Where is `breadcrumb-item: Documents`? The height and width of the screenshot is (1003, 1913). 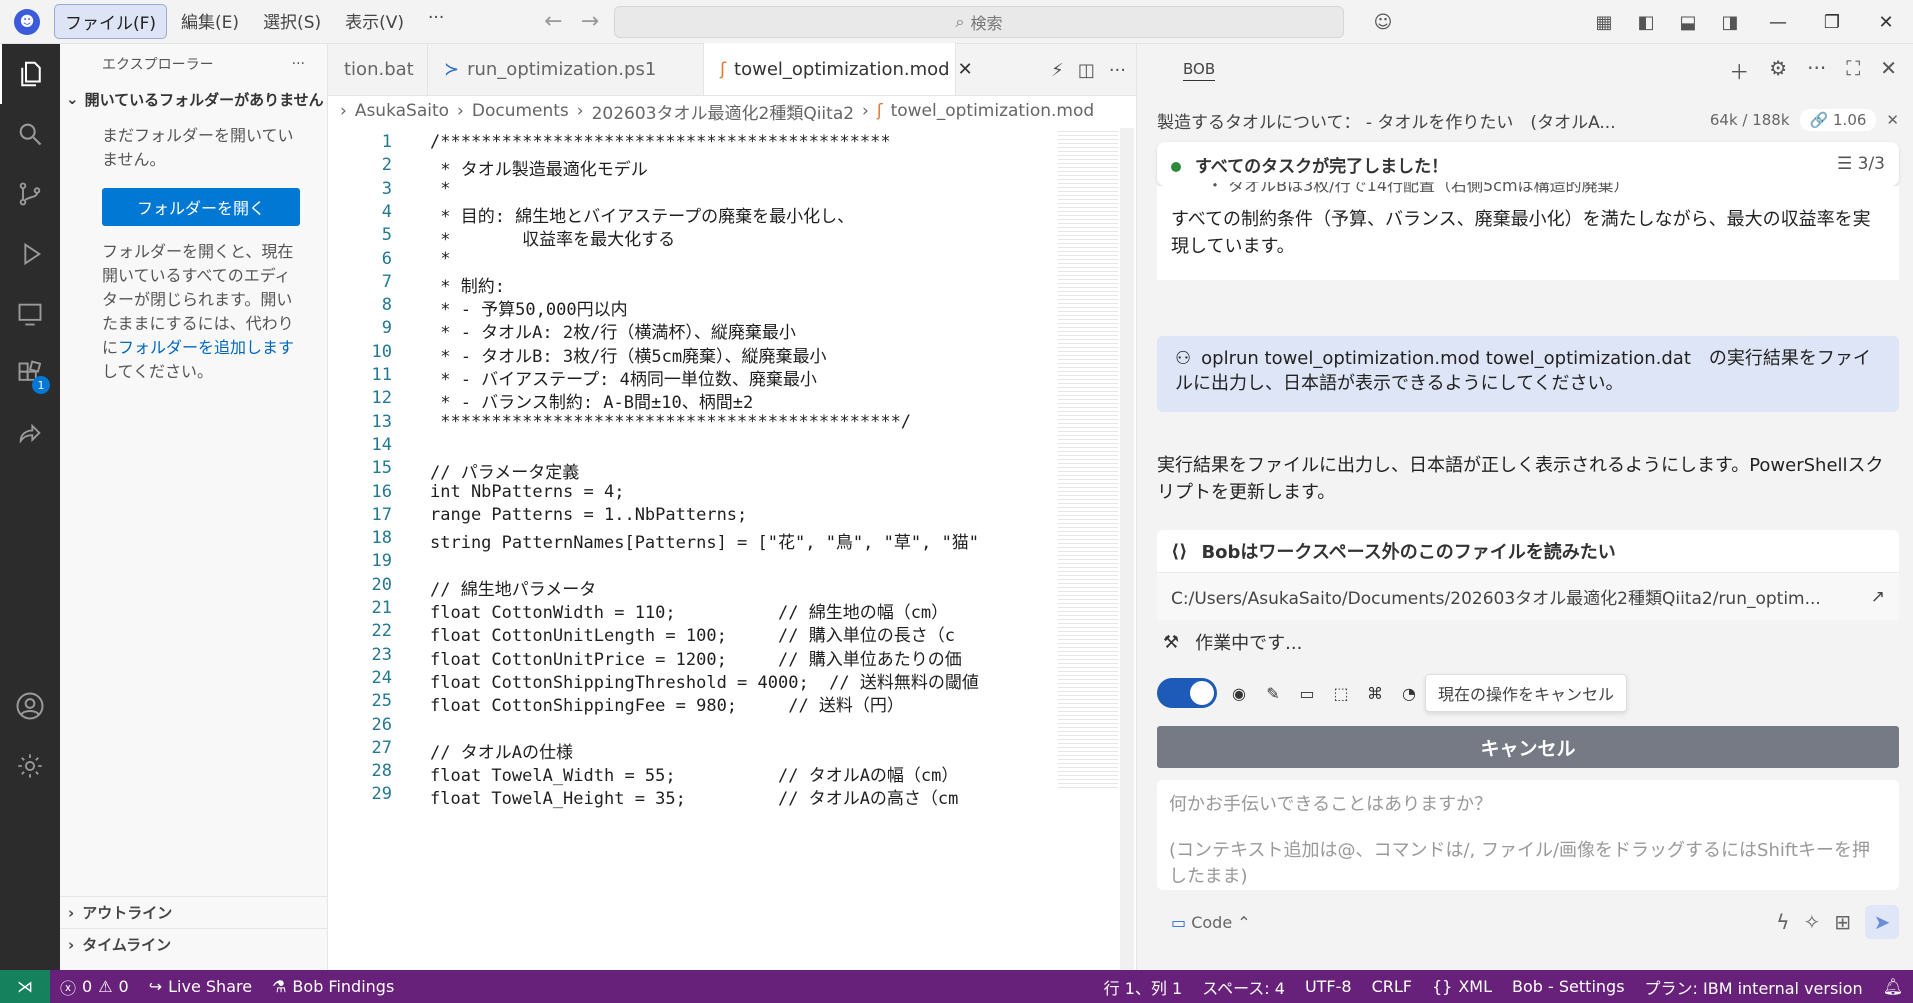
breadcrumb-item: Documents is located at coordinates (520, 111).